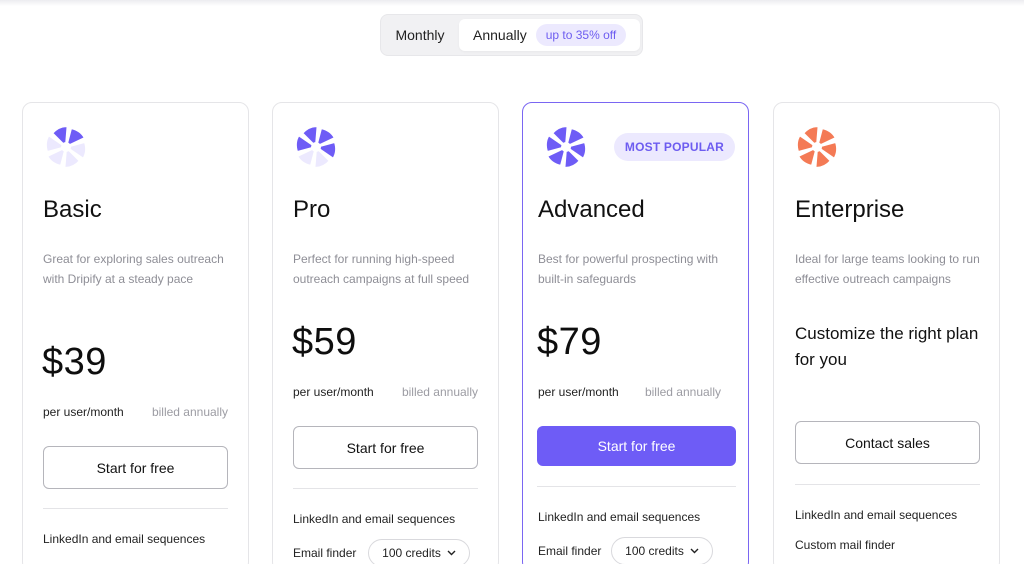  I want to click on billing-option-annually-label: Annually, so click(500, 35).